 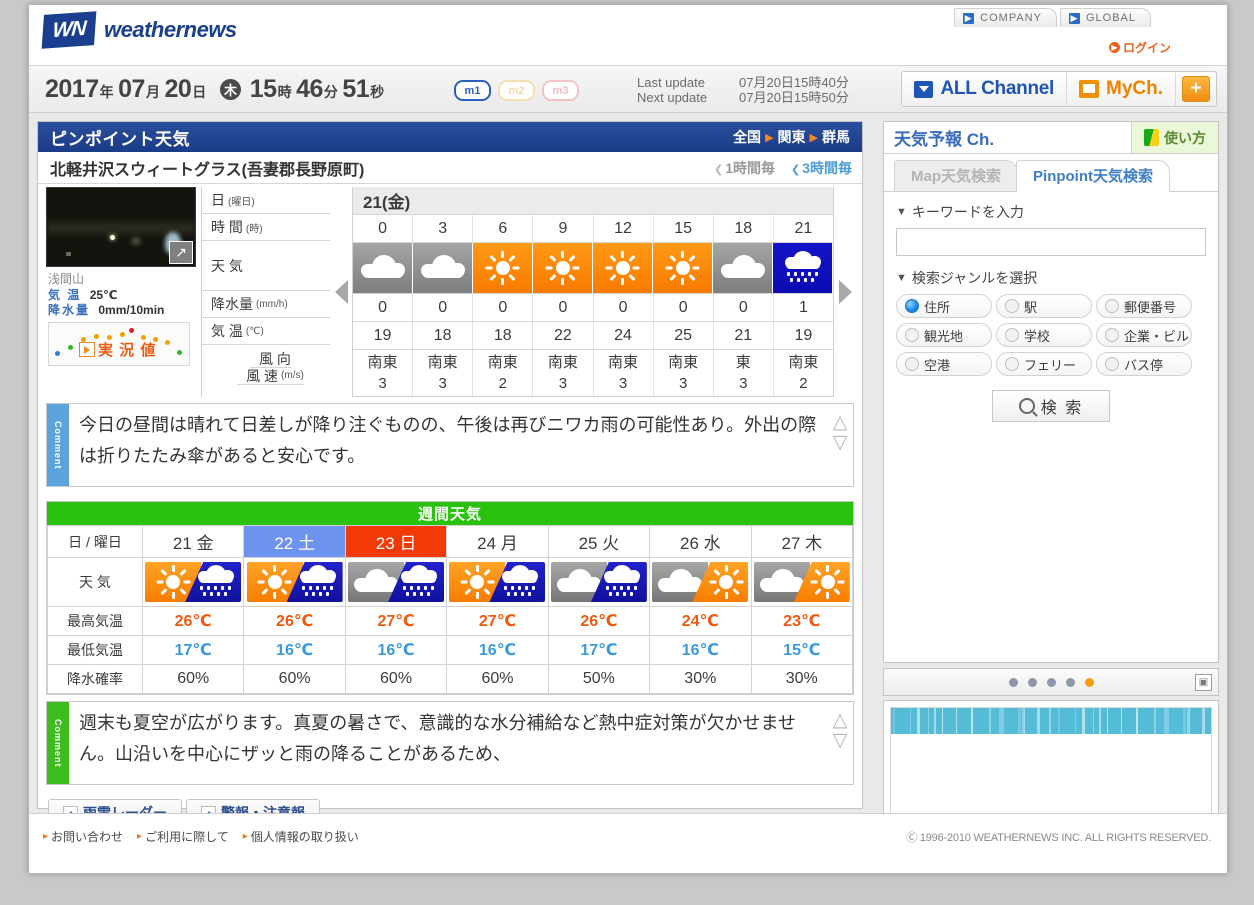 I want to click on hourly-prec-cell: 0, so click(x=443, y=307).